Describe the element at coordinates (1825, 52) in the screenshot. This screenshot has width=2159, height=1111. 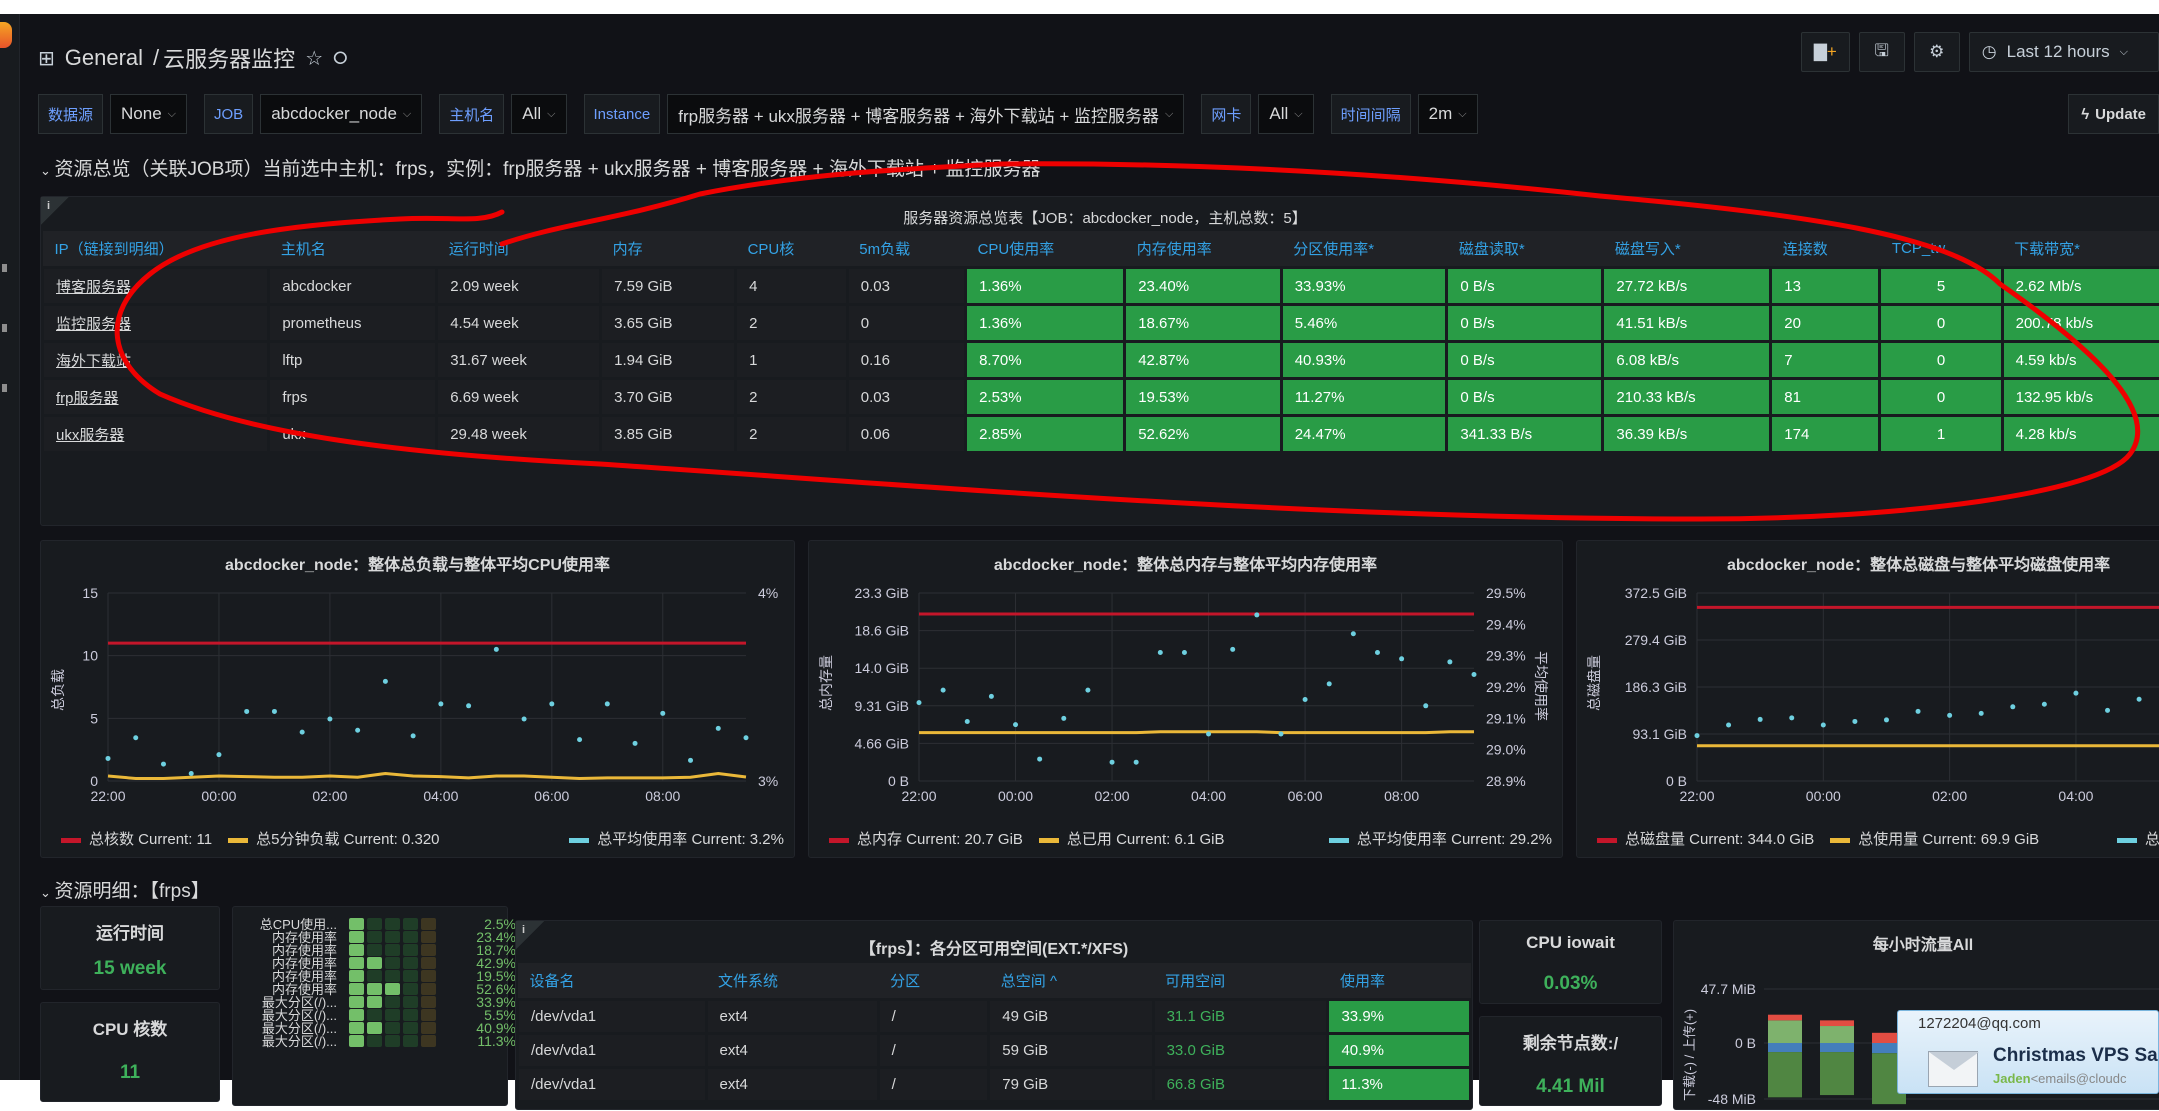
I see `add-panel-button: ▇+` at that location.